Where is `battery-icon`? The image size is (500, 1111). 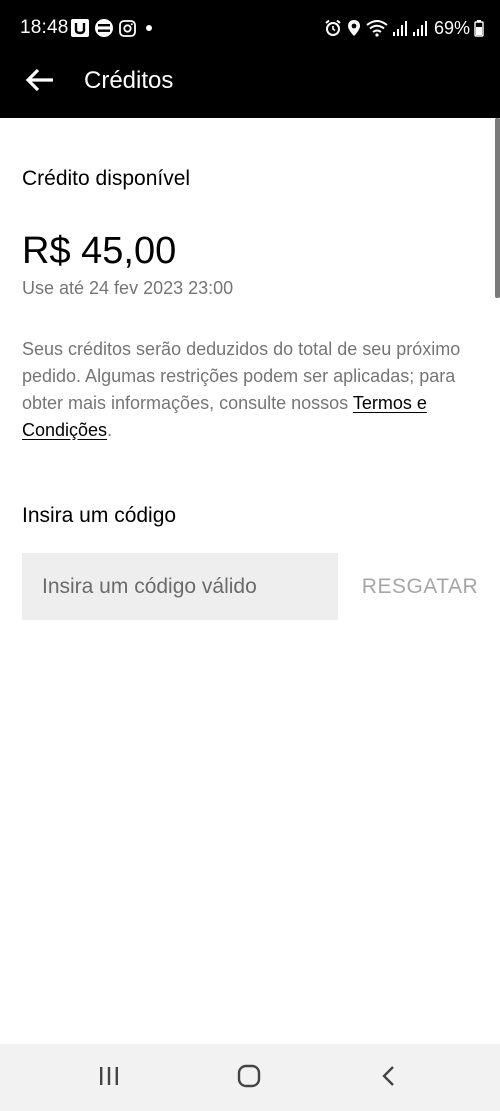 battery-icon is located at coordinates (479, 28).